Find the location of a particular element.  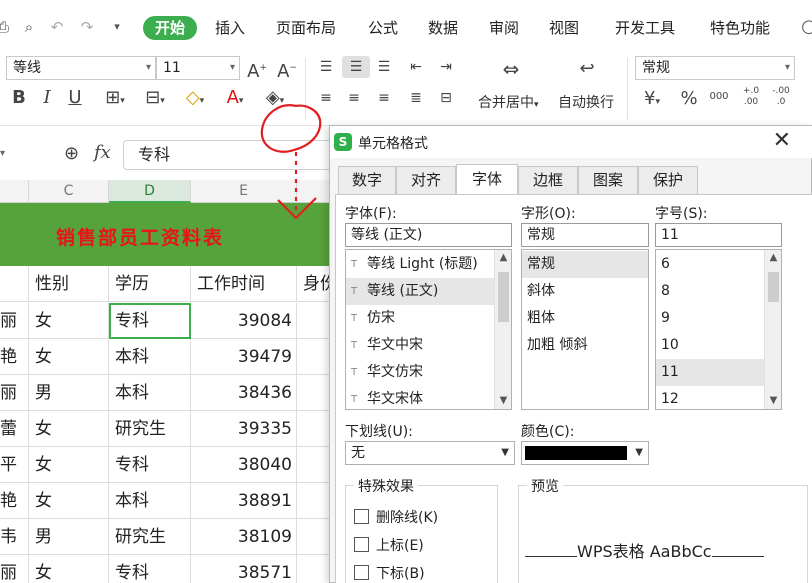

increase-decimal-icon: +.0 .00 is located at coordinates (751, 97).